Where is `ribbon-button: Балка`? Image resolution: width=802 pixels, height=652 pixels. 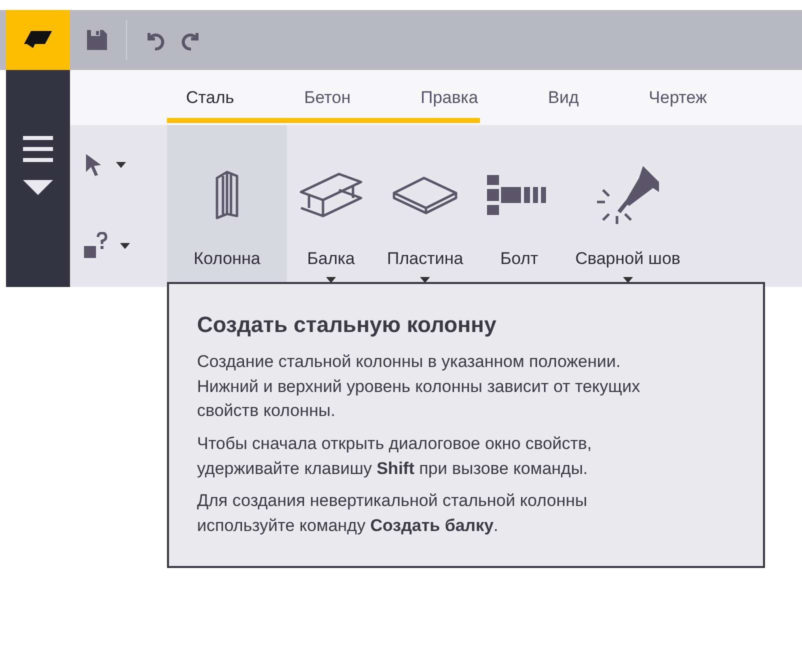 ribbon-button: Балка is located at coordinates (331, 206).